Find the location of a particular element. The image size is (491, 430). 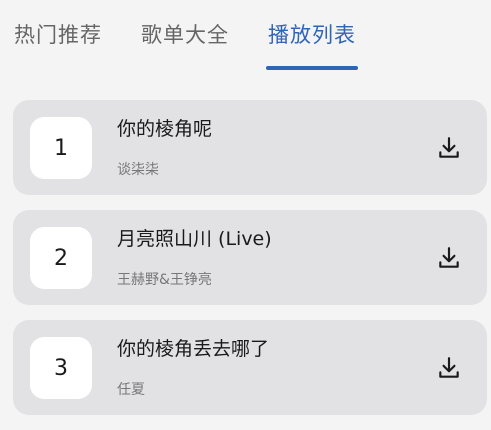

song-title: 你的棱角丢去哪了 is located at coordinates (193, 349).